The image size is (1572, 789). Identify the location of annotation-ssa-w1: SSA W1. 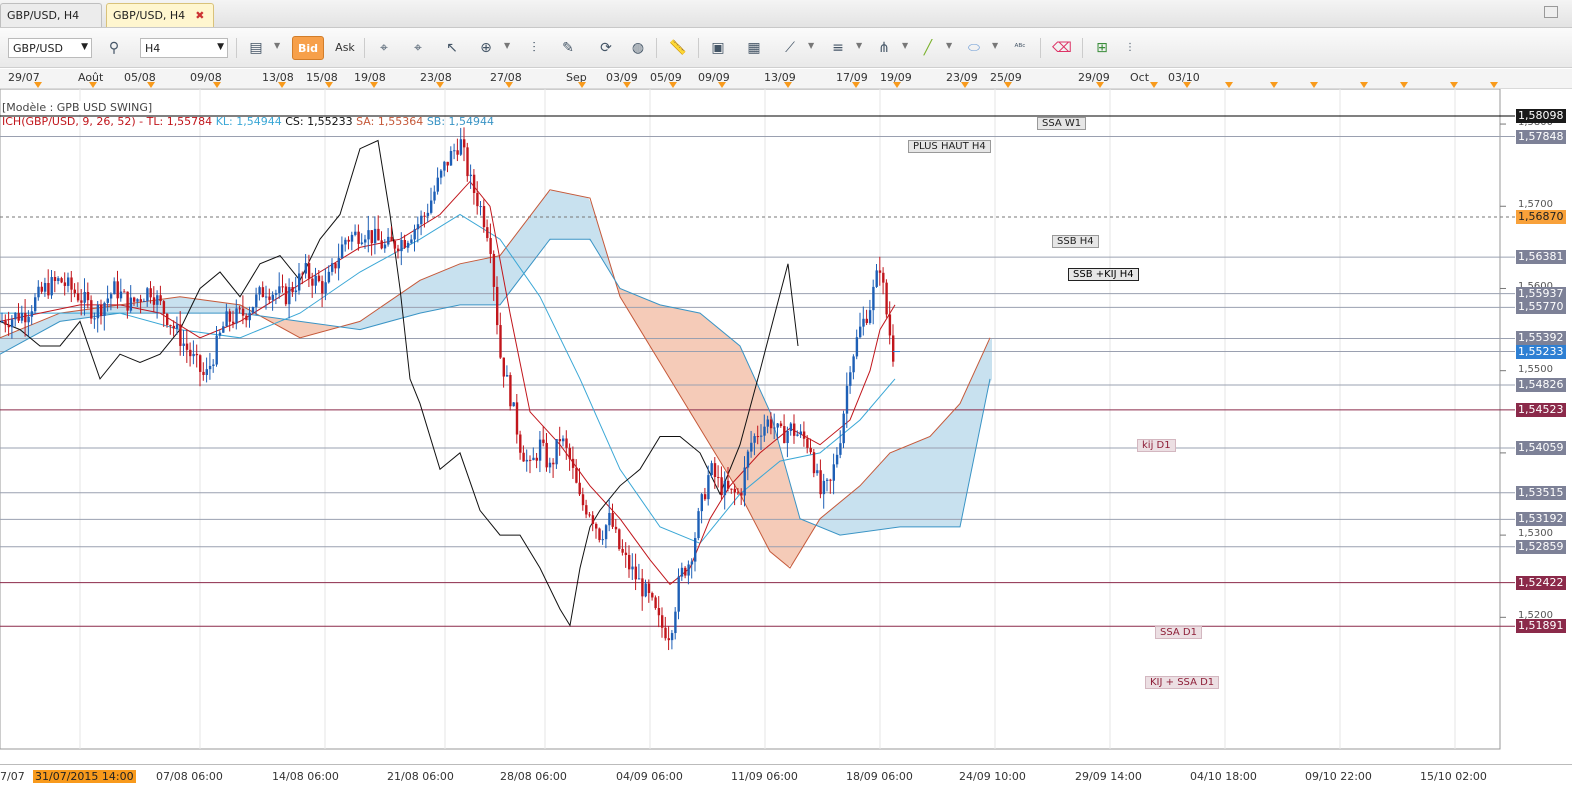
(1062, 123).